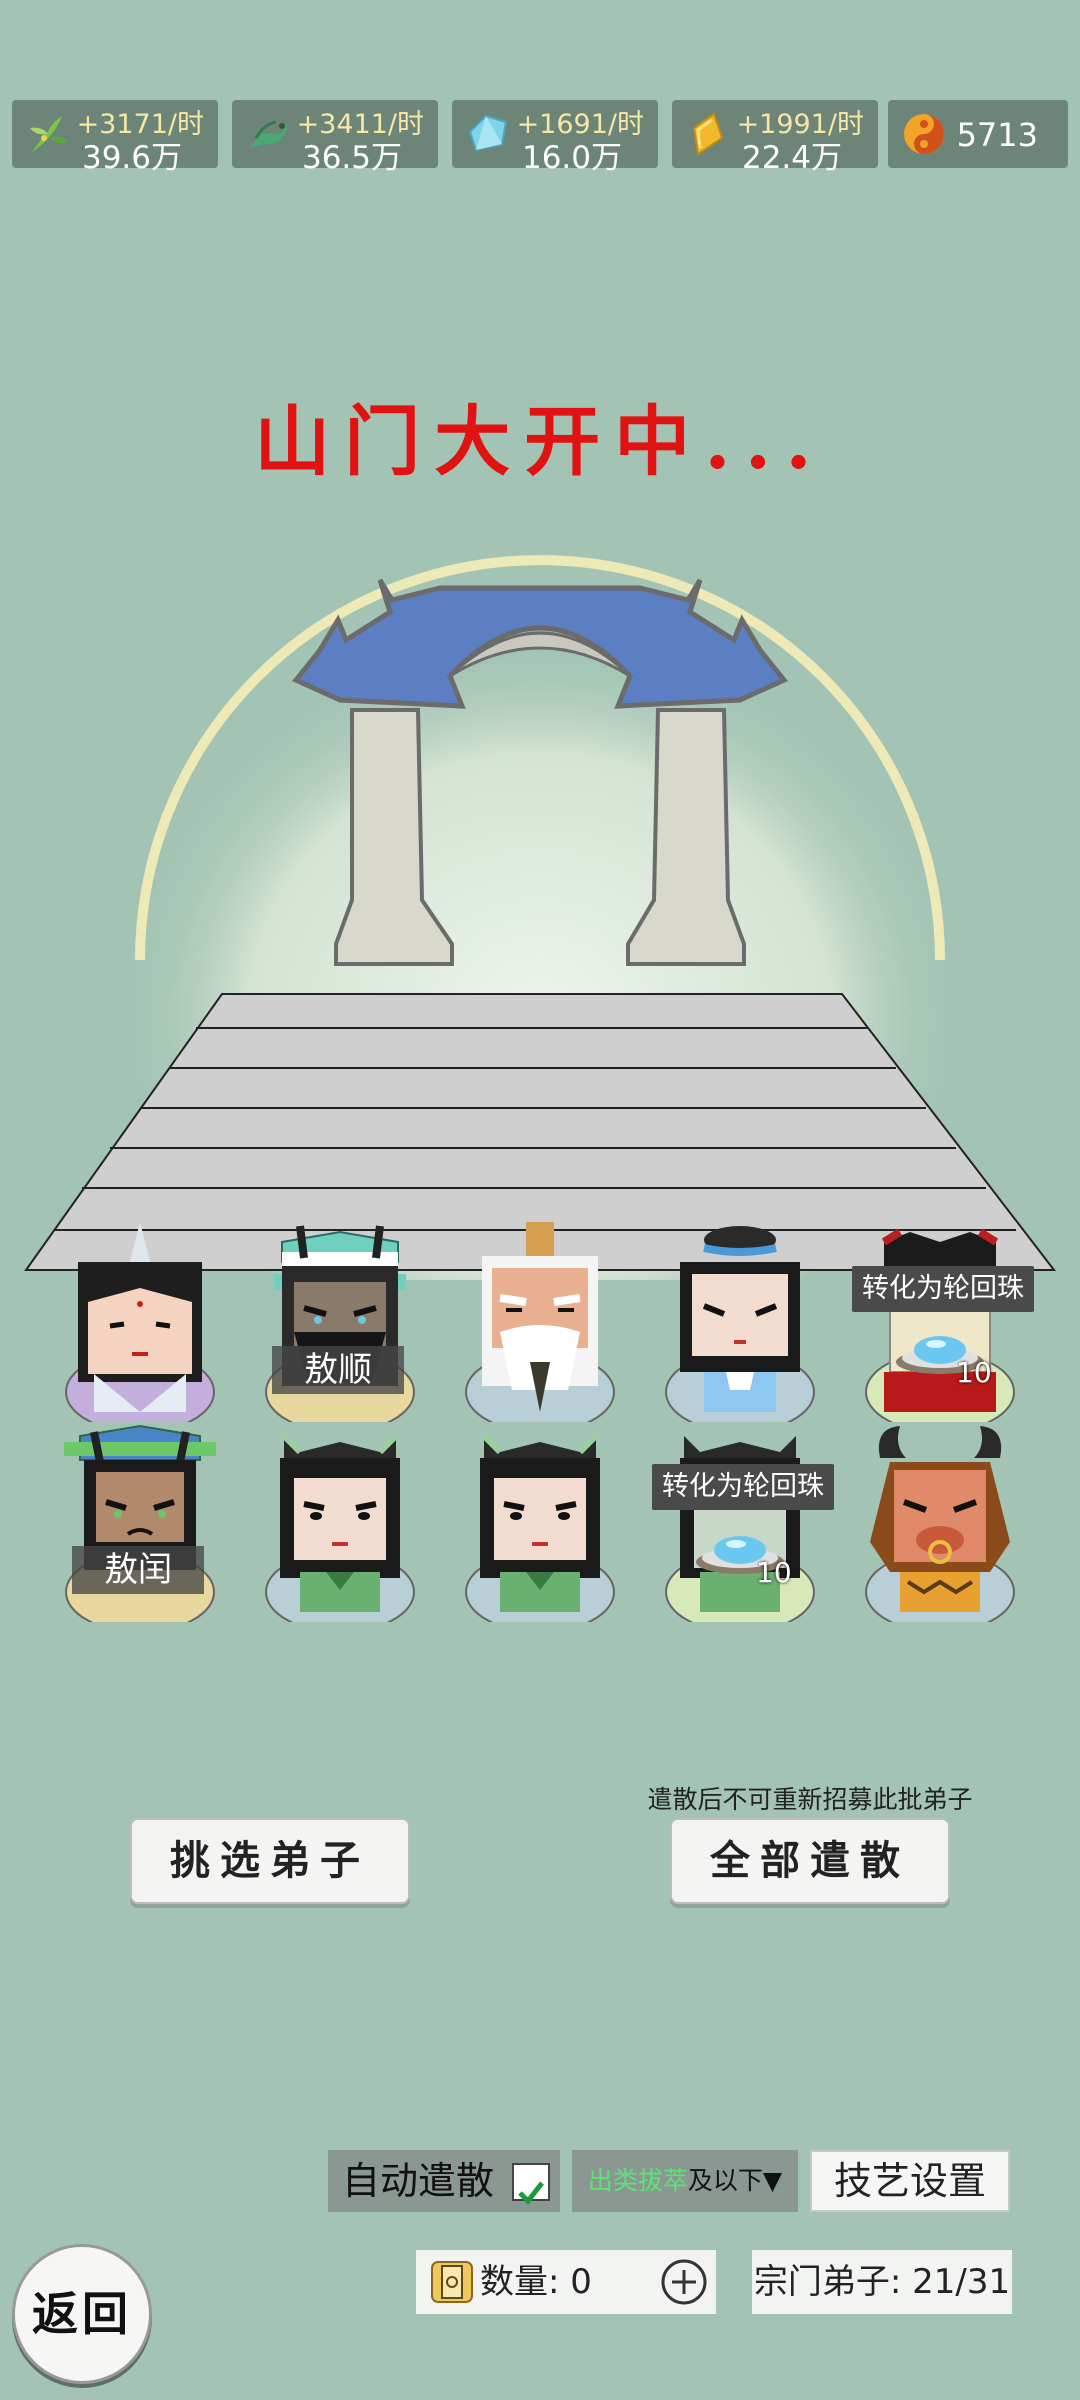  I want to click on dragon-grass-icon, so click(269, 134).